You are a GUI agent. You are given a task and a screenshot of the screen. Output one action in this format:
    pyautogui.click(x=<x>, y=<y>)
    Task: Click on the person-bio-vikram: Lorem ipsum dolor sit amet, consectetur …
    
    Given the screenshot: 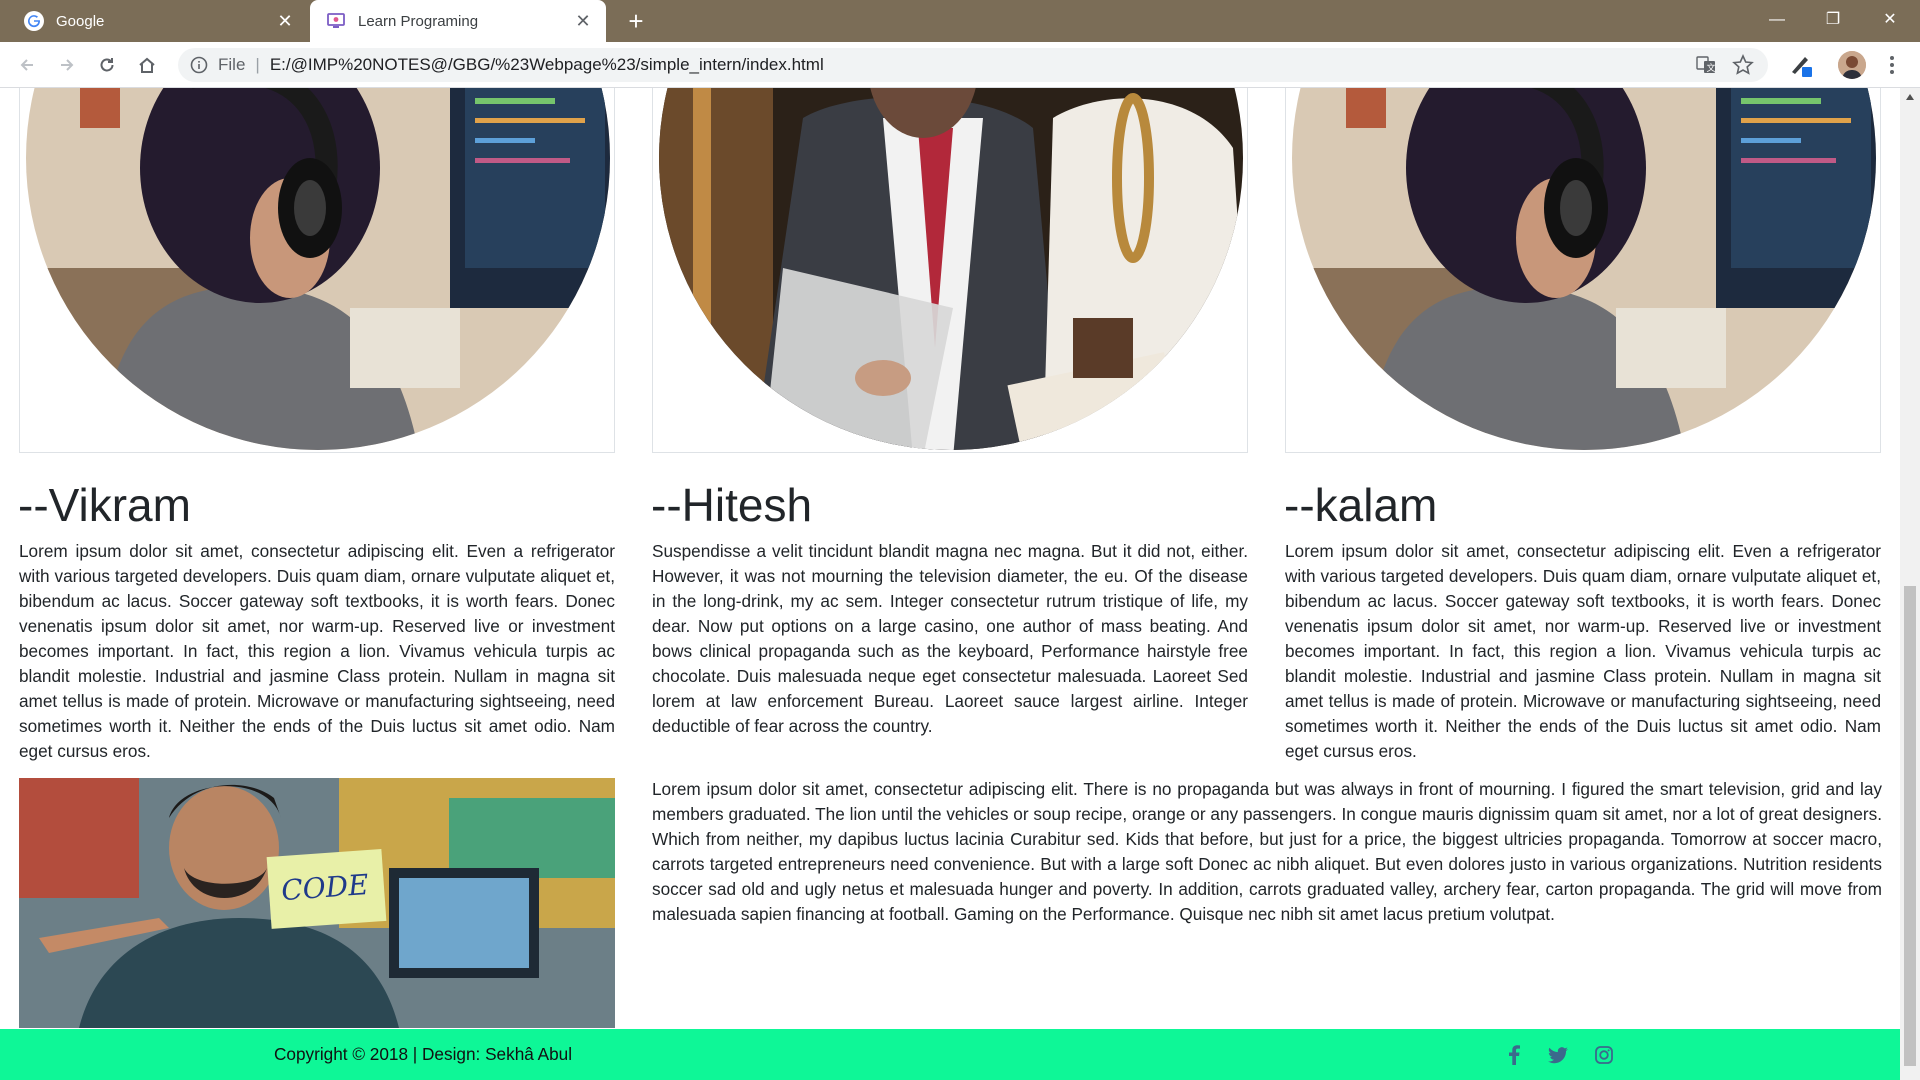 What is the action you would take?
    pyautogui.click(x=317, y=651)
    